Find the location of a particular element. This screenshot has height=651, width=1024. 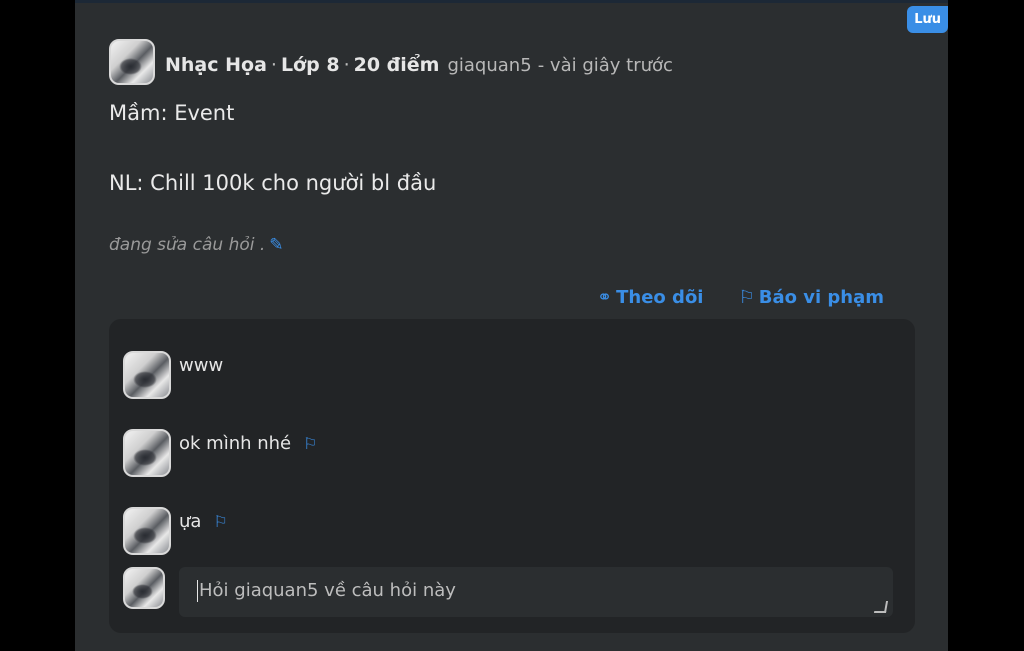

reply-placeholder: Hỏi giaquan5 về câu hỏi này is located at coordinates (327, 590).